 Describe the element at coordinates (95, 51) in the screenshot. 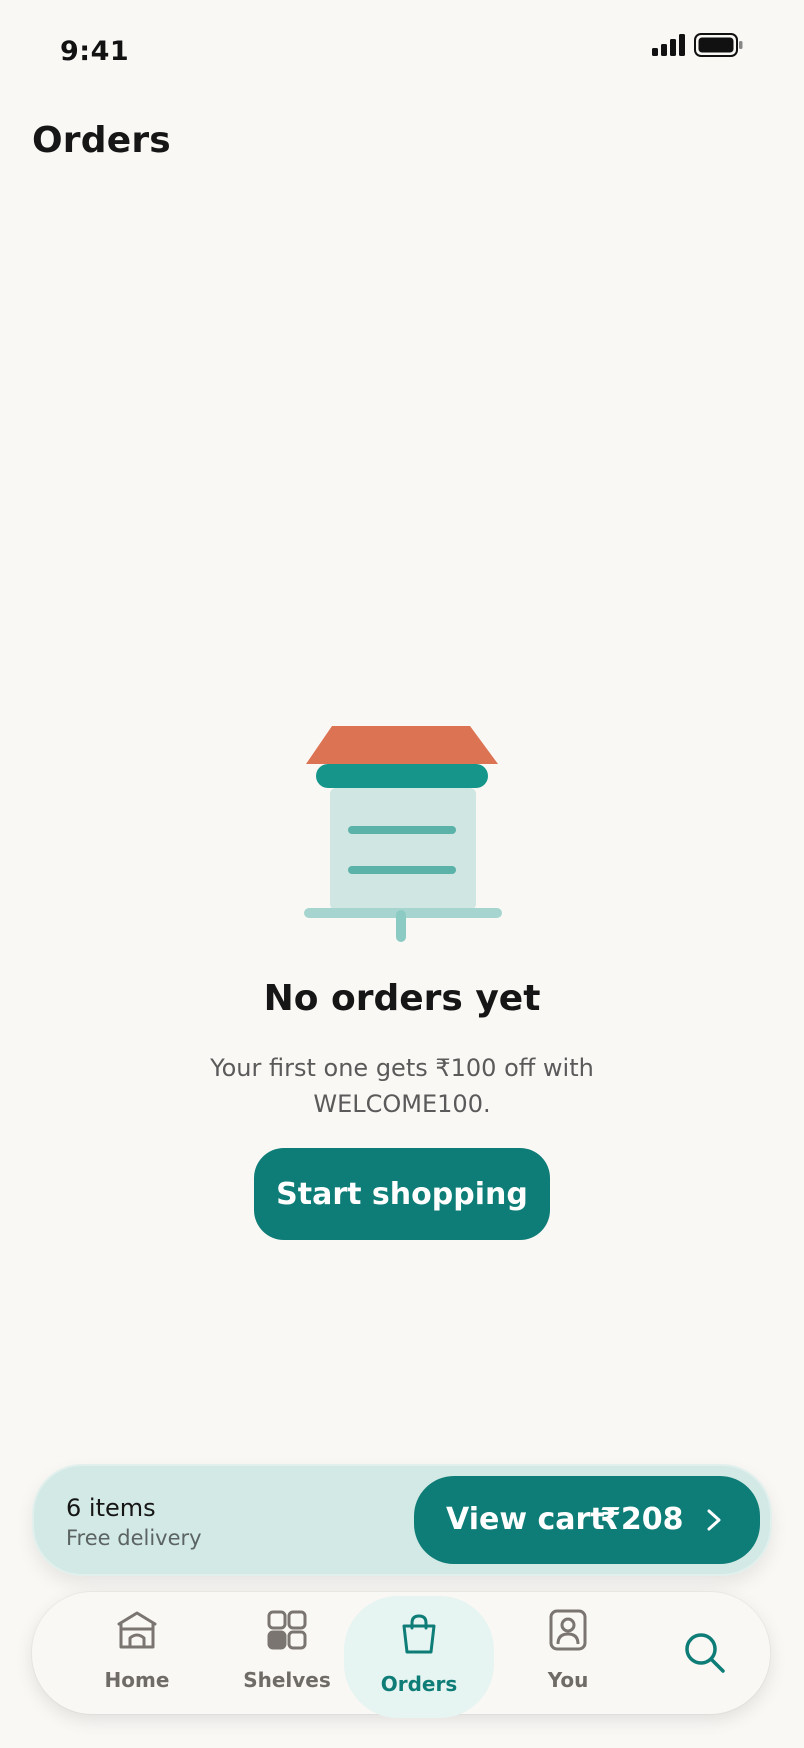

I see `status-time: 9:41` at that location.